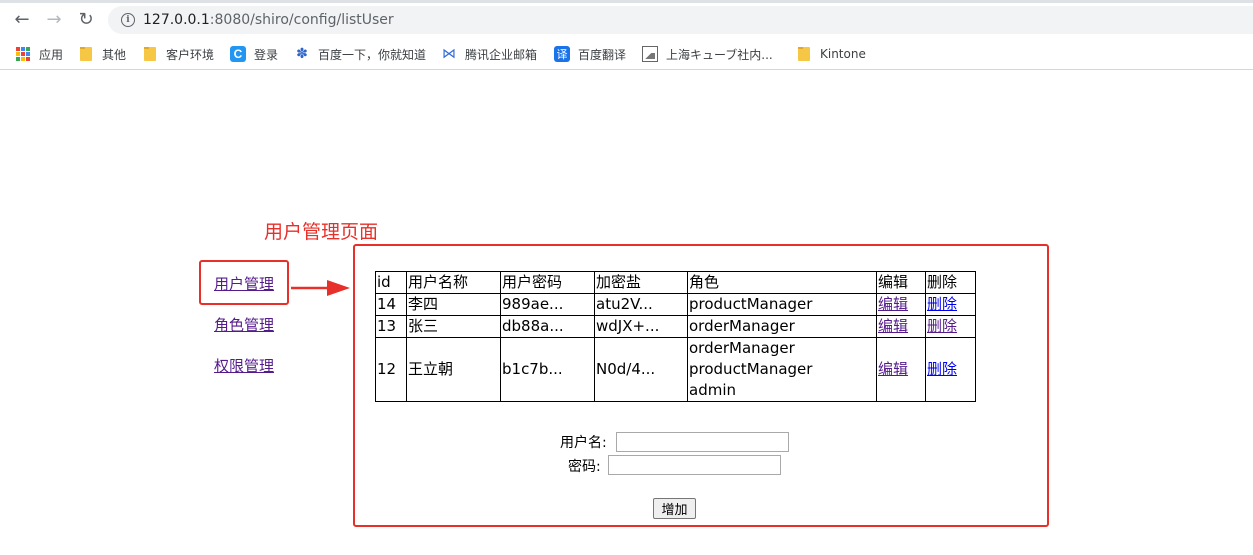  I want to click on bookmark-label: 其他, so click(114, 54).